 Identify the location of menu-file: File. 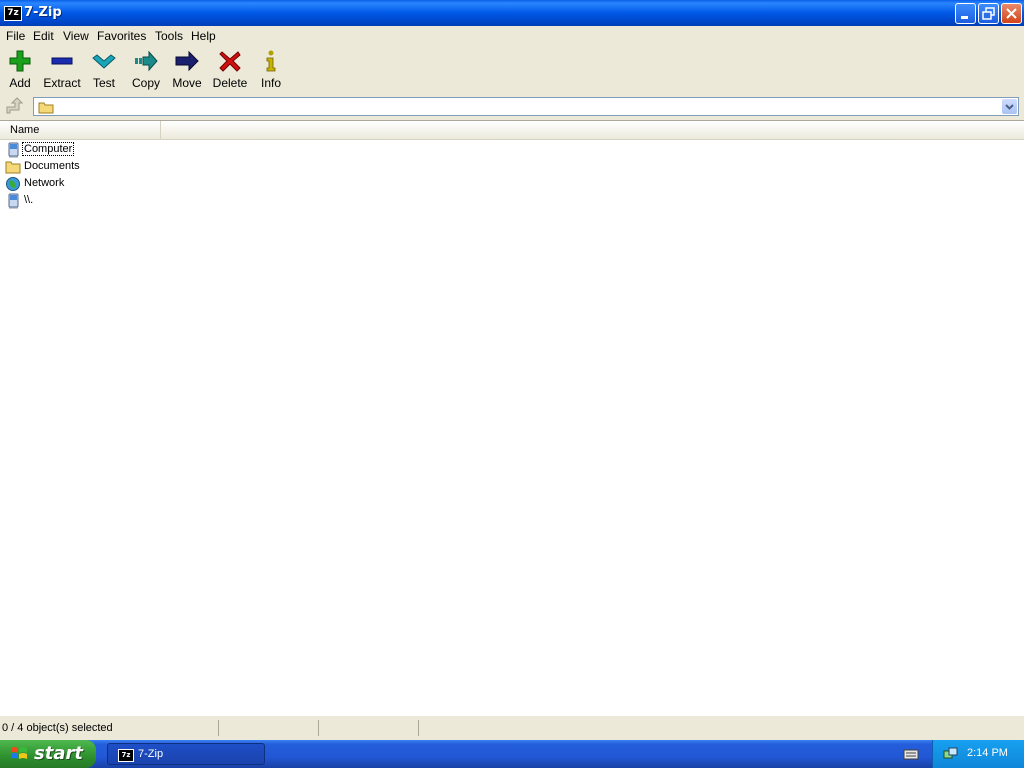
(15, 36).